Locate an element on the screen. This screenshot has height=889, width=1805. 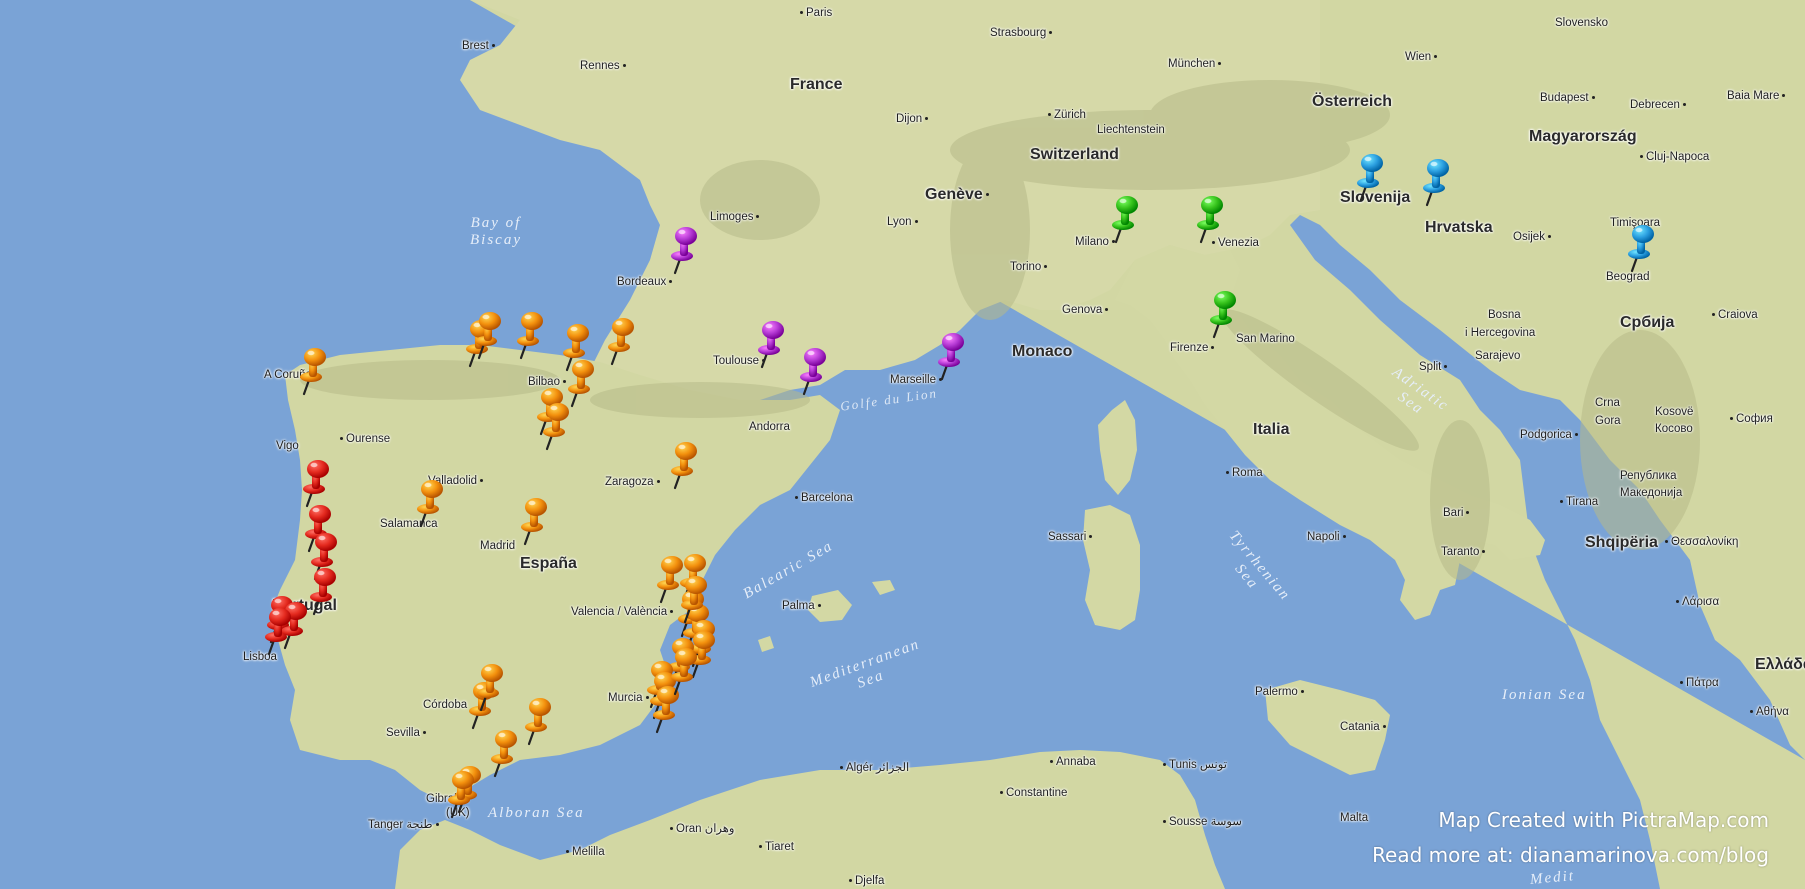
map-label: Slovensko is located at coordinates (1582, 23).